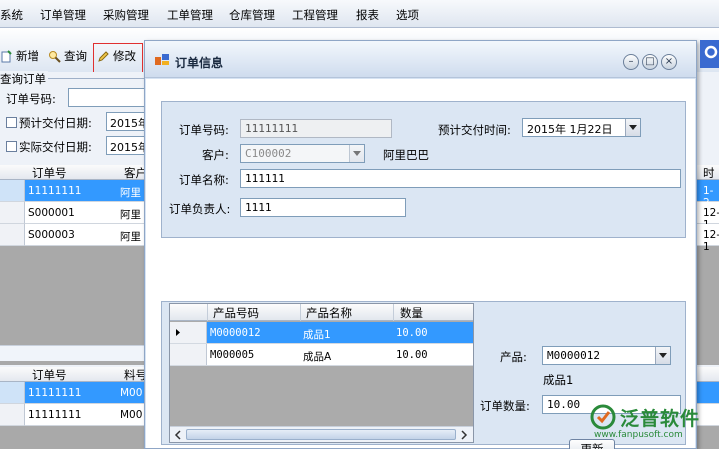 This screenshot has height=449, width=719. I want to click on bg-expected-label: 预计交付日期:, so click(55, 123).